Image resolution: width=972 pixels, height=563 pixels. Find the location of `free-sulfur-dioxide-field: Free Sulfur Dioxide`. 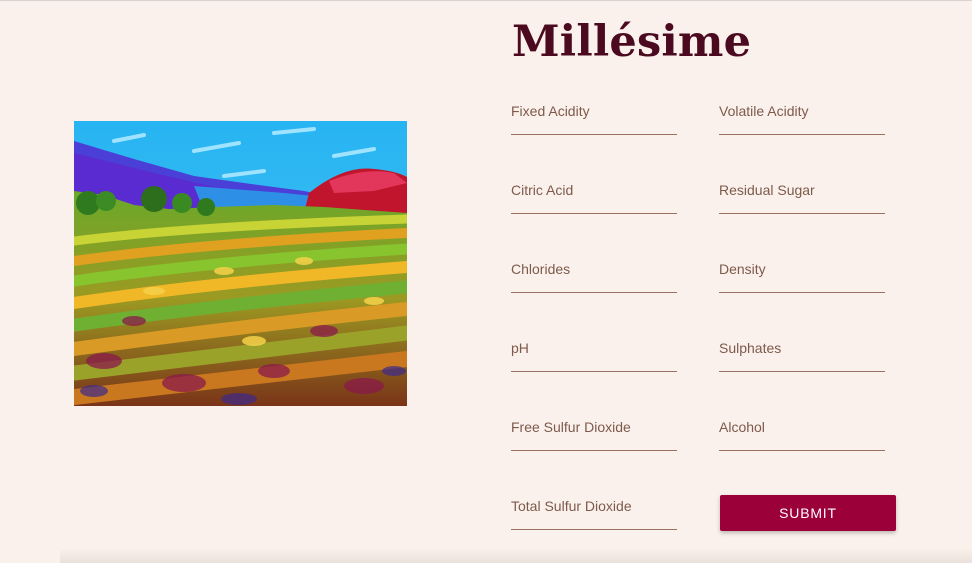

free-sulfur-dioxide-field: Free Sulfur Dioxide is located at coordinates (594, 431).